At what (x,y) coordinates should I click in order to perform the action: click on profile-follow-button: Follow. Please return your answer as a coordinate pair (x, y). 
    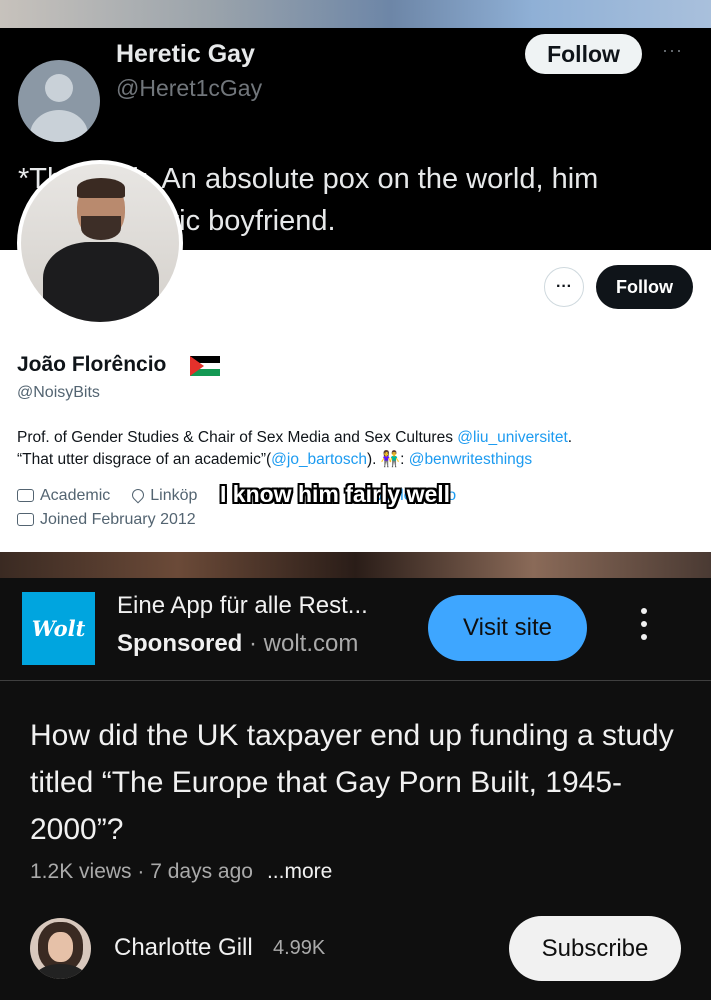
    Looking at the image, I should click on (644, 287).